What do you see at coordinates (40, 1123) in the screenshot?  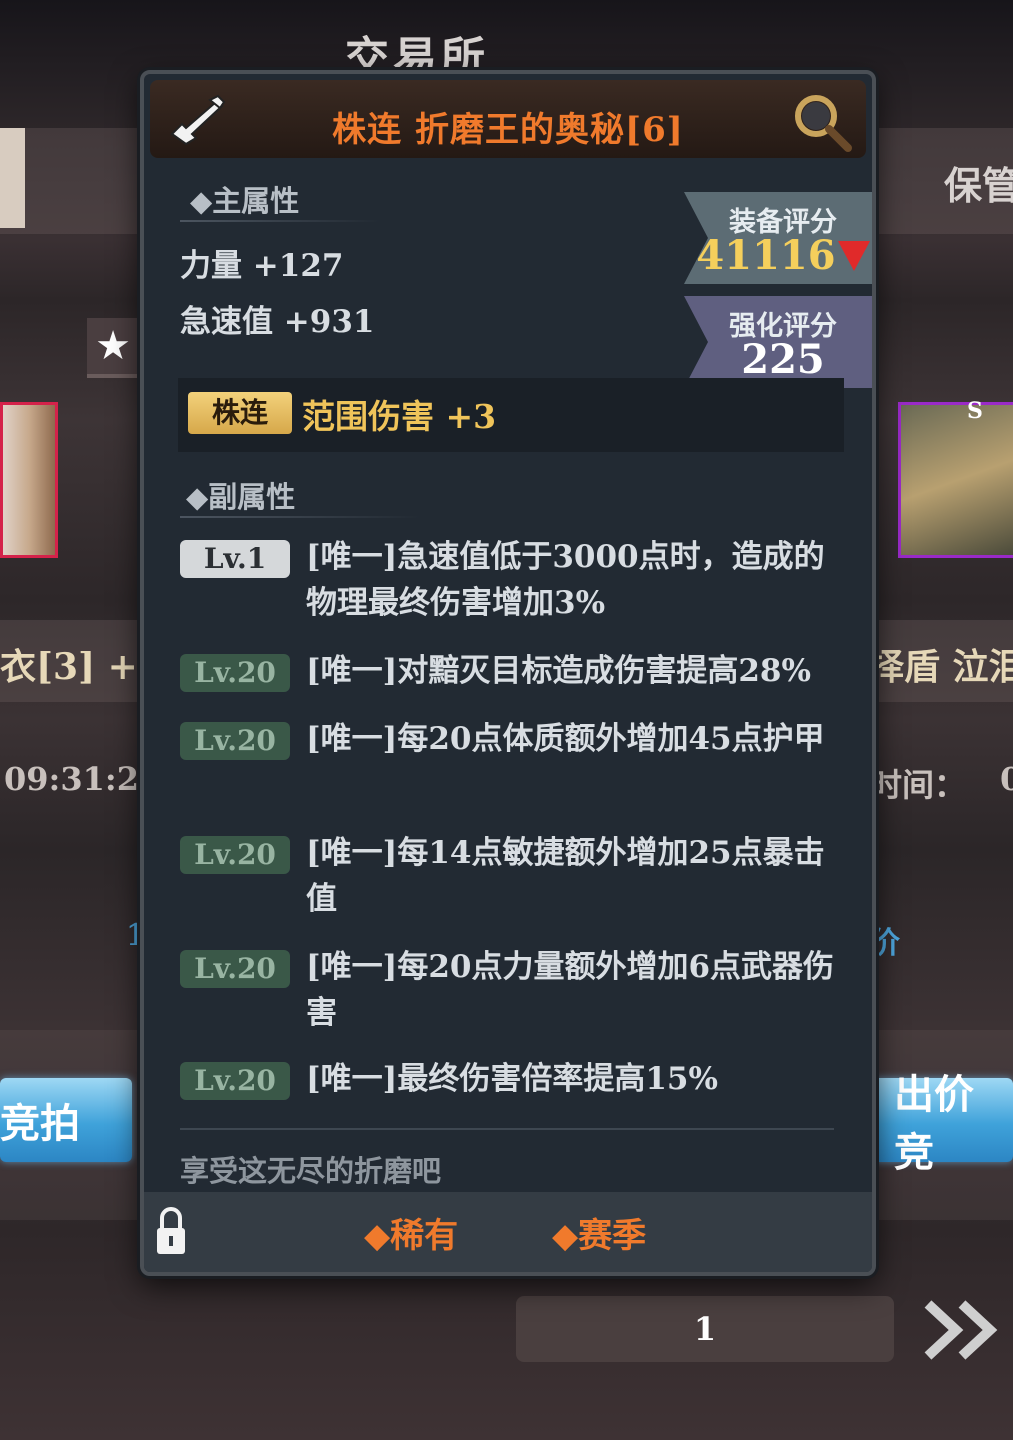 I see `bid-button-label: 竞拍` at bounding box center [40, 1123].